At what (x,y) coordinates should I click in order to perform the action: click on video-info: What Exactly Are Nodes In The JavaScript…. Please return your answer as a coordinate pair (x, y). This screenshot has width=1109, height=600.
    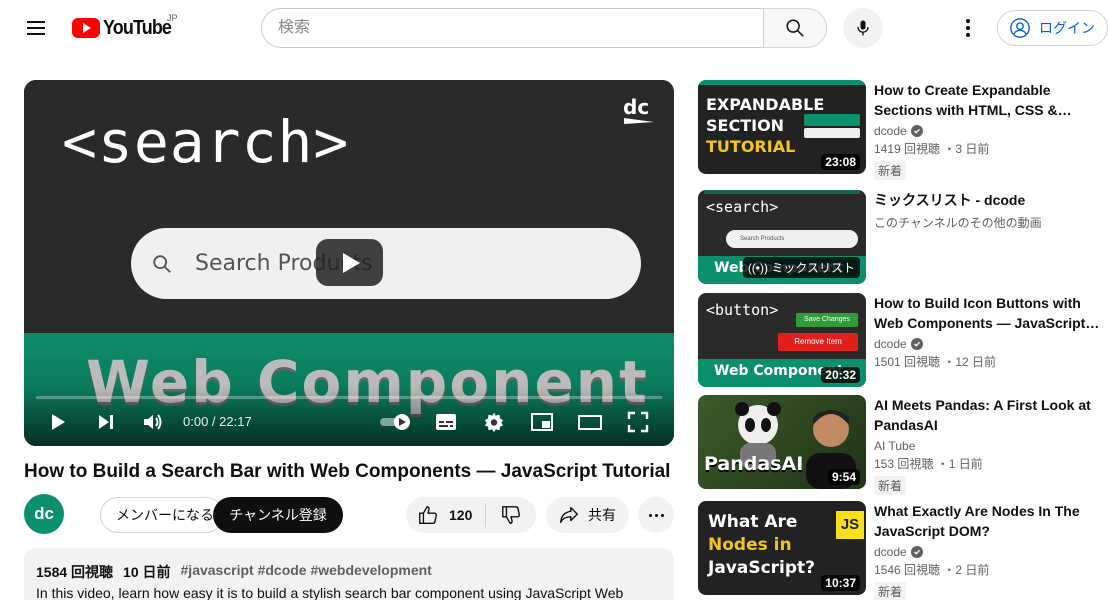
    Looking at the image, I should click on (989, 550).